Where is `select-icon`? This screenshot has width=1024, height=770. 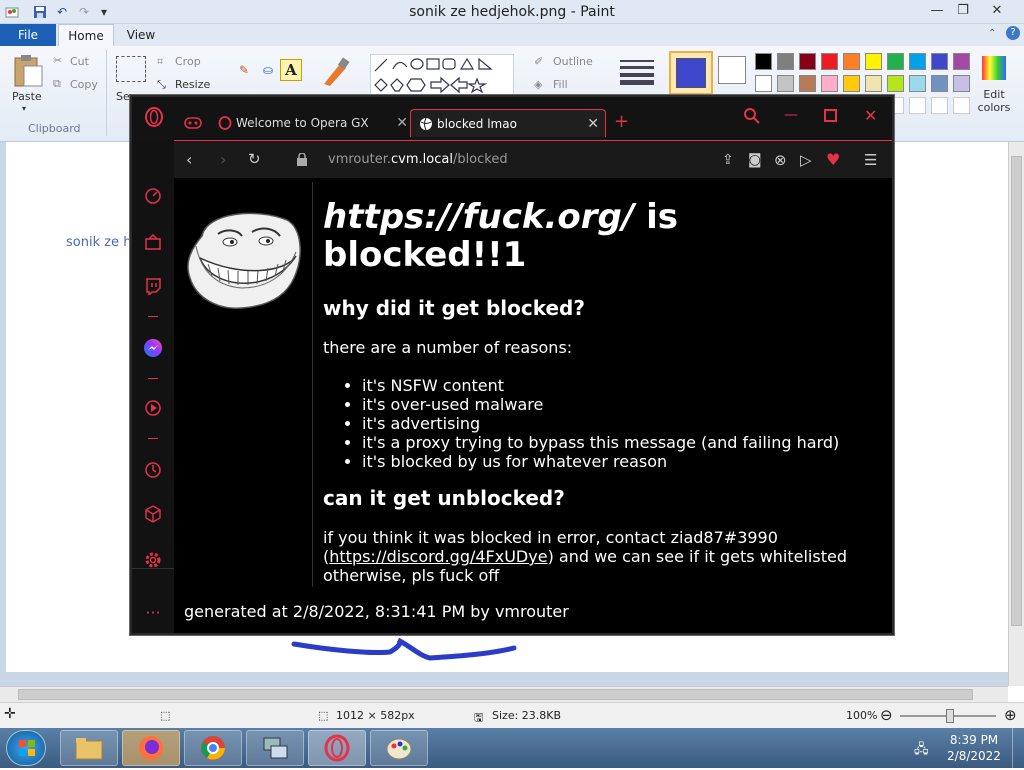 select-icon is located at coordinates (131, 69).